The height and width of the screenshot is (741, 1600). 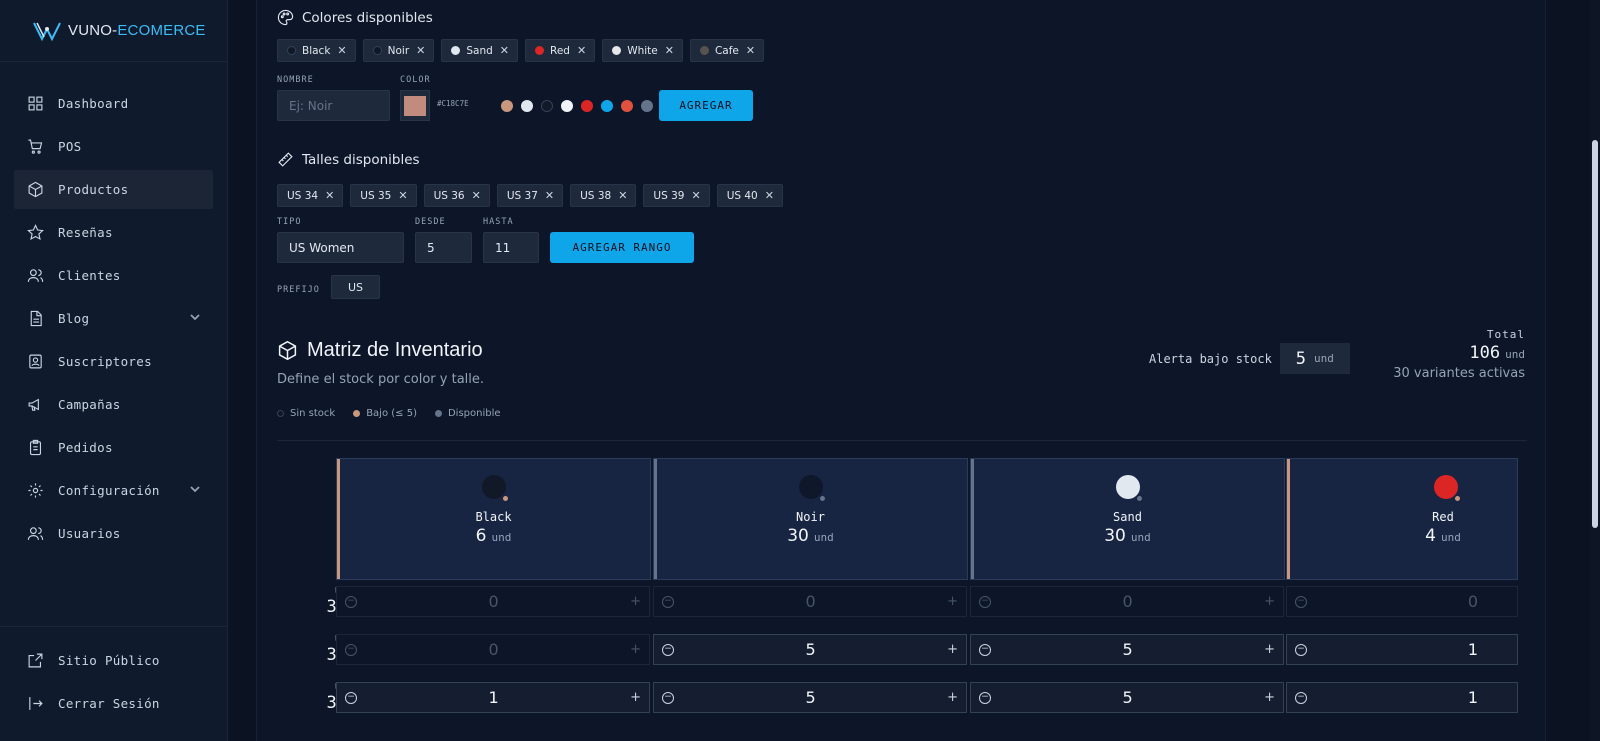 I want to click on sidebar-item-dashboard: Dashboard, so click(x=113, y=103).